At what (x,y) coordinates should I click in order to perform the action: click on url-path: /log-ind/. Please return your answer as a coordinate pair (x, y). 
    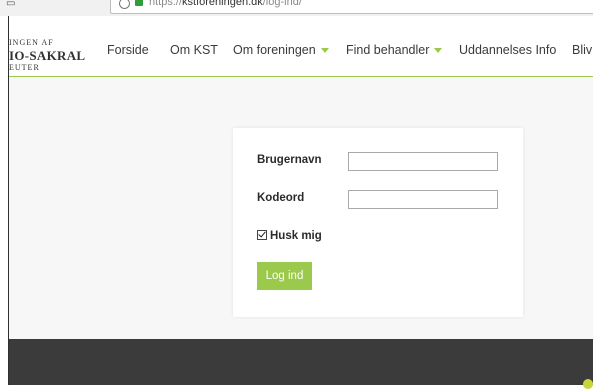
    Looking at the image, I should click on (282, 4).